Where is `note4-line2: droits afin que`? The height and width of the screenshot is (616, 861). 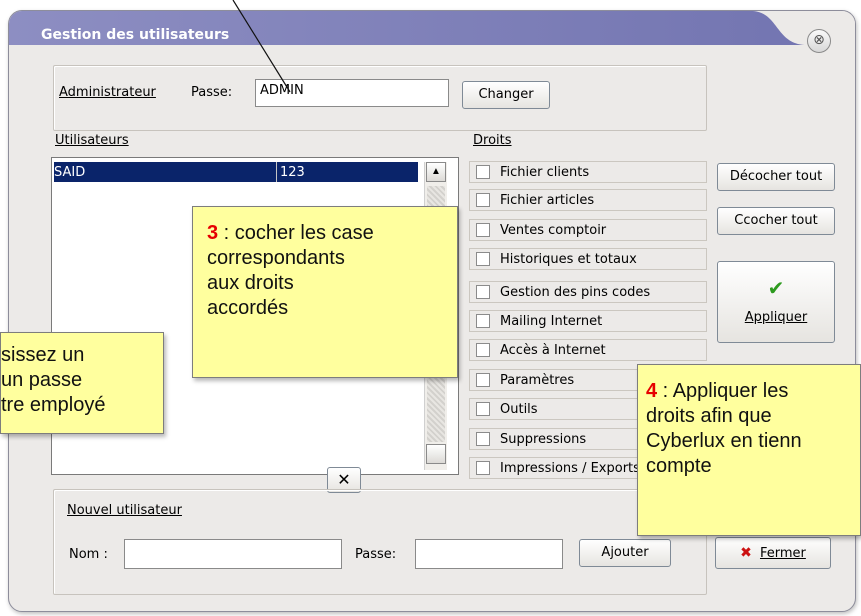 note4-line2: droits afin que is located at coordinates (709, 416).